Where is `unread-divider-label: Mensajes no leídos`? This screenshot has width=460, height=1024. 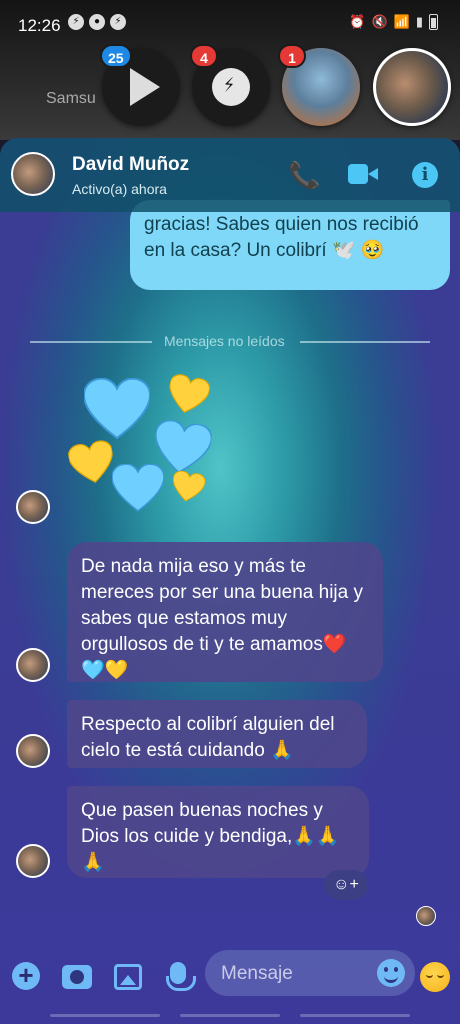
unread-divider-label: Mensajes no leídos is located at coordinates (224, 341).